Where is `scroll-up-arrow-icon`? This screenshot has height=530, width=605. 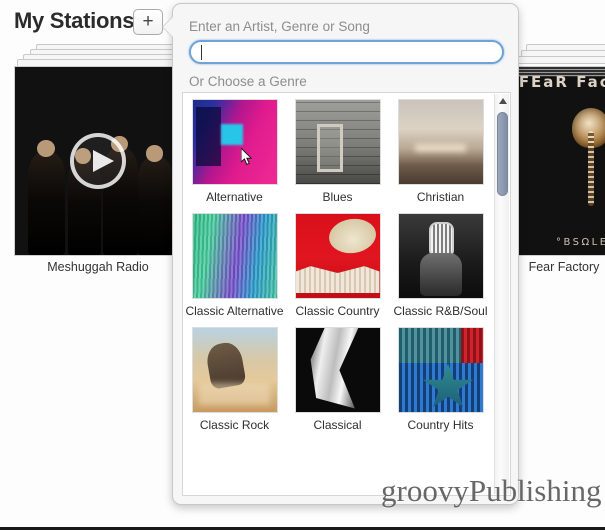 scroll-up-arrow-icon is located at coordinates (503, 101).